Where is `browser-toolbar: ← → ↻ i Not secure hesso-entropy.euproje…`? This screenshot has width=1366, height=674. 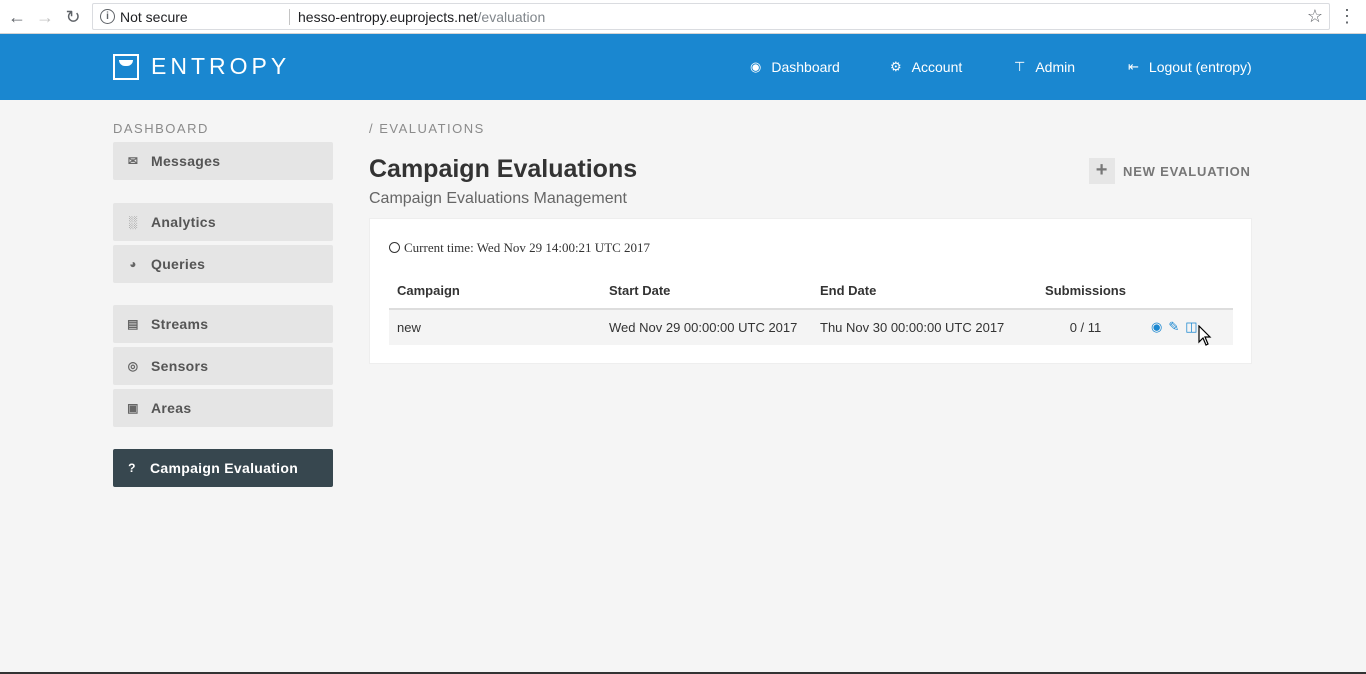 browser-toolbar: ← → ↻ i Not secure hesso-entropy.euproje… is located at coordinates (683, 17).